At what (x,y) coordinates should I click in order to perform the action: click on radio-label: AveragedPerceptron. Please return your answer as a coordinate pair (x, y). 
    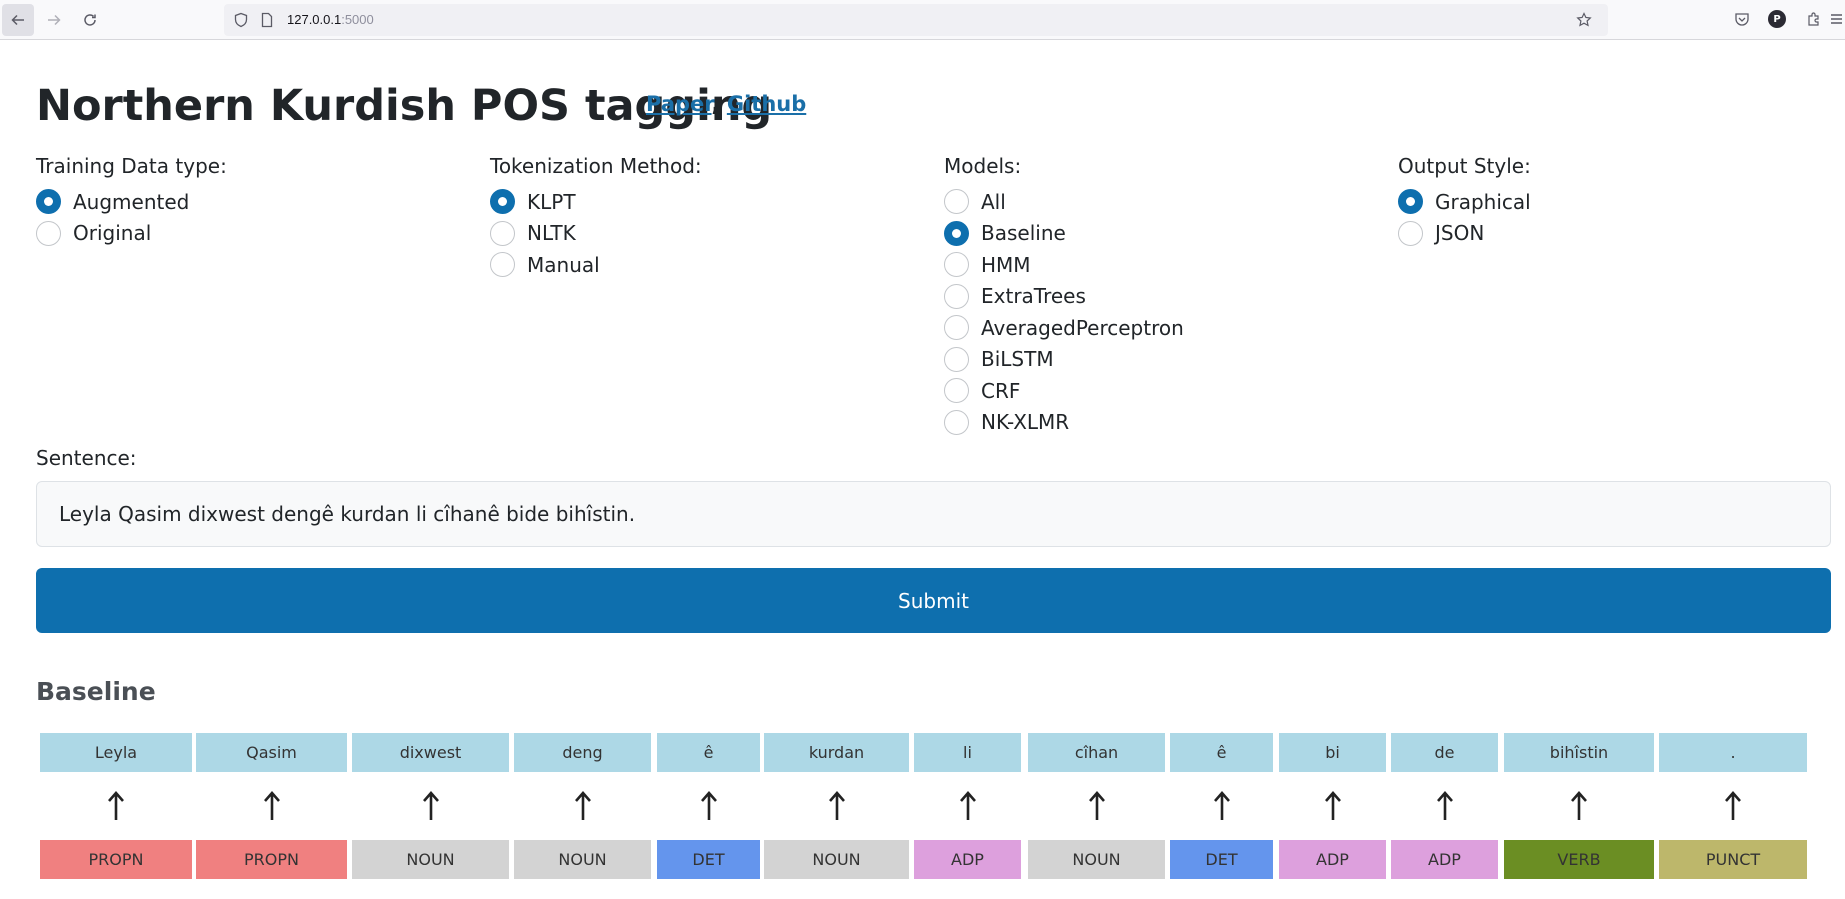
    Looking at the image, I should click on (1082, 327).